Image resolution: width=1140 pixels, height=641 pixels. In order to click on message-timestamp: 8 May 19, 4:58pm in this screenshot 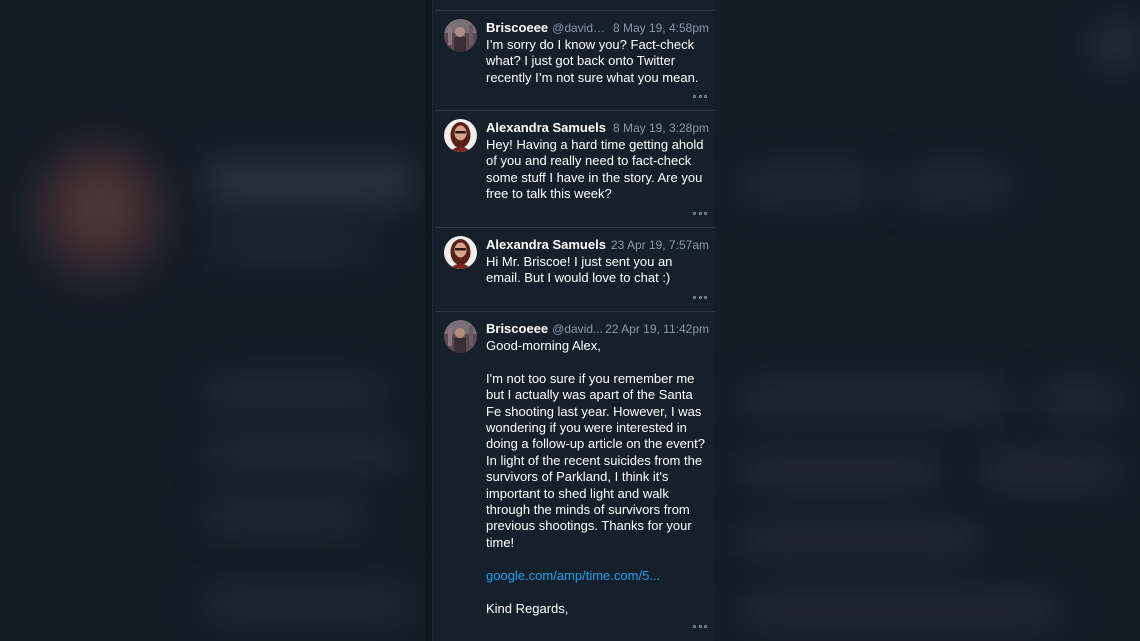, I will do `click(660, 28)`.